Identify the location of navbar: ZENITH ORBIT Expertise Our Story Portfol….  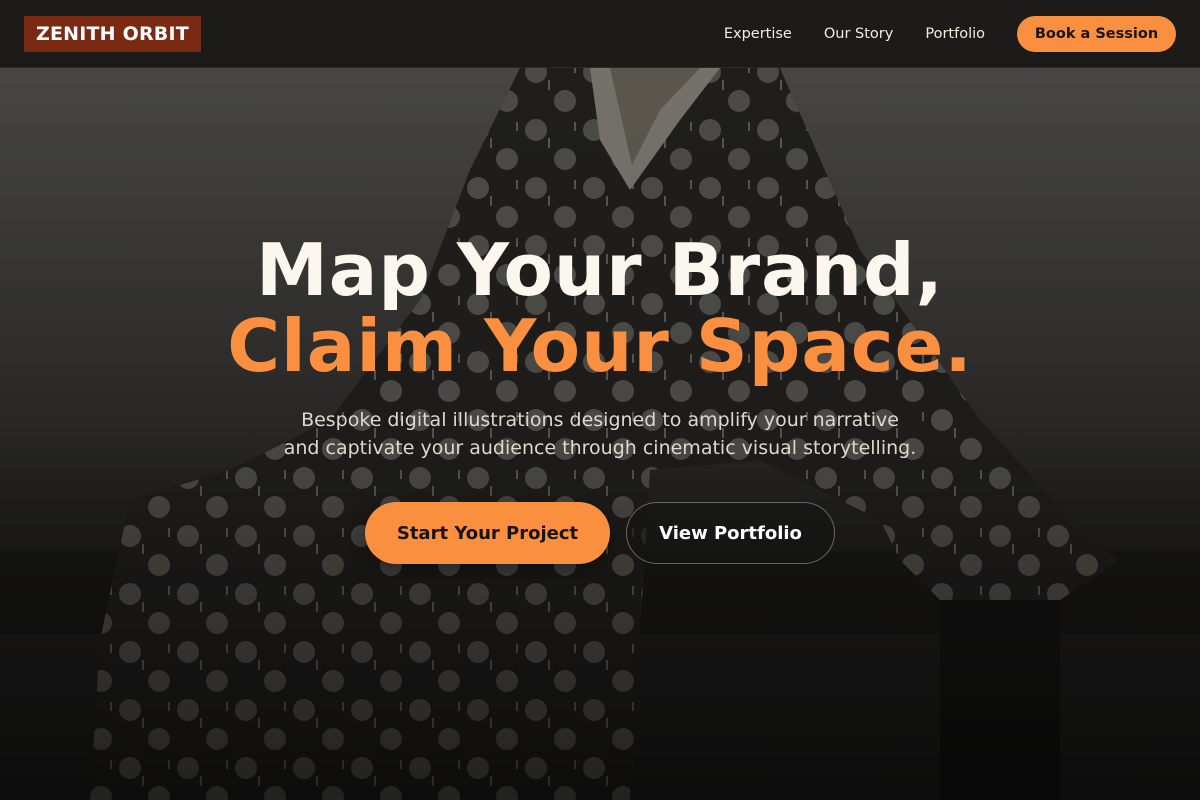
(600, 34).